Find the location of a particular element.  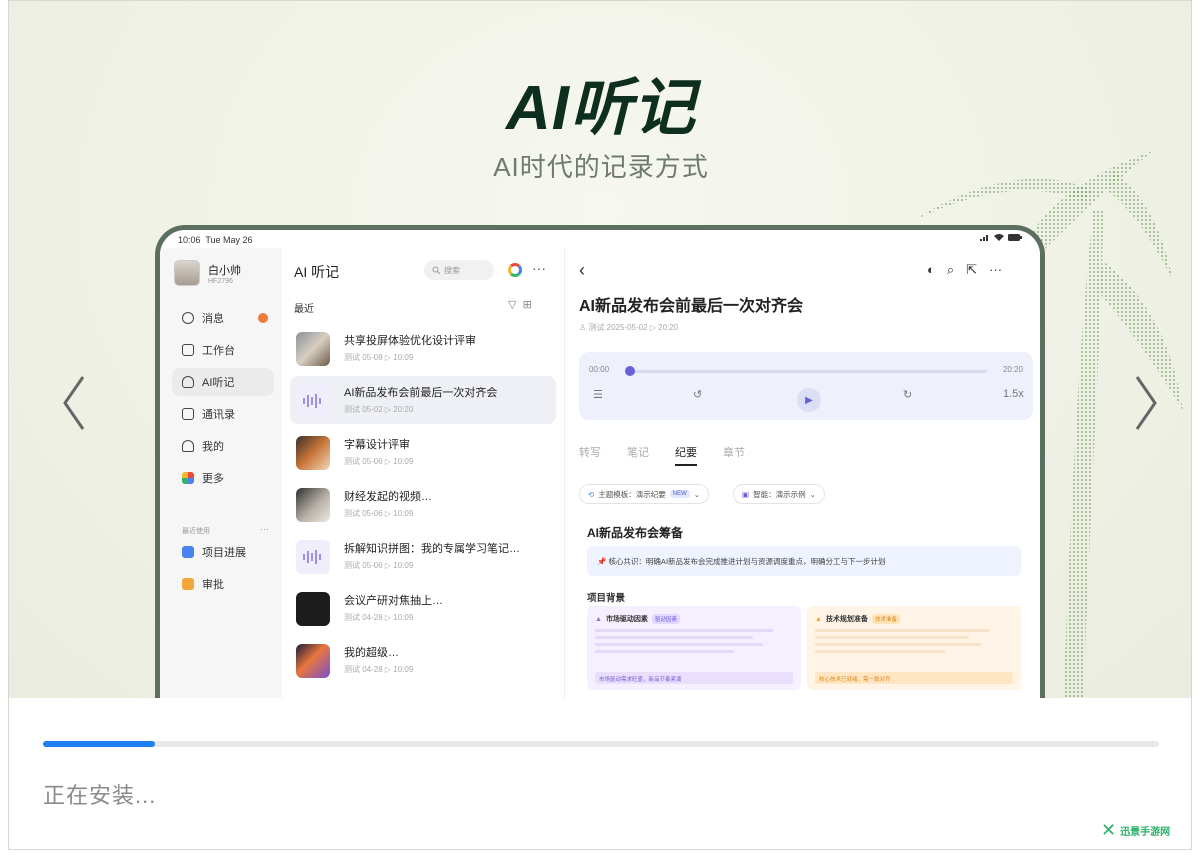

user-profile: 白小帅 HF2796 is located at coordinates (207, 273).